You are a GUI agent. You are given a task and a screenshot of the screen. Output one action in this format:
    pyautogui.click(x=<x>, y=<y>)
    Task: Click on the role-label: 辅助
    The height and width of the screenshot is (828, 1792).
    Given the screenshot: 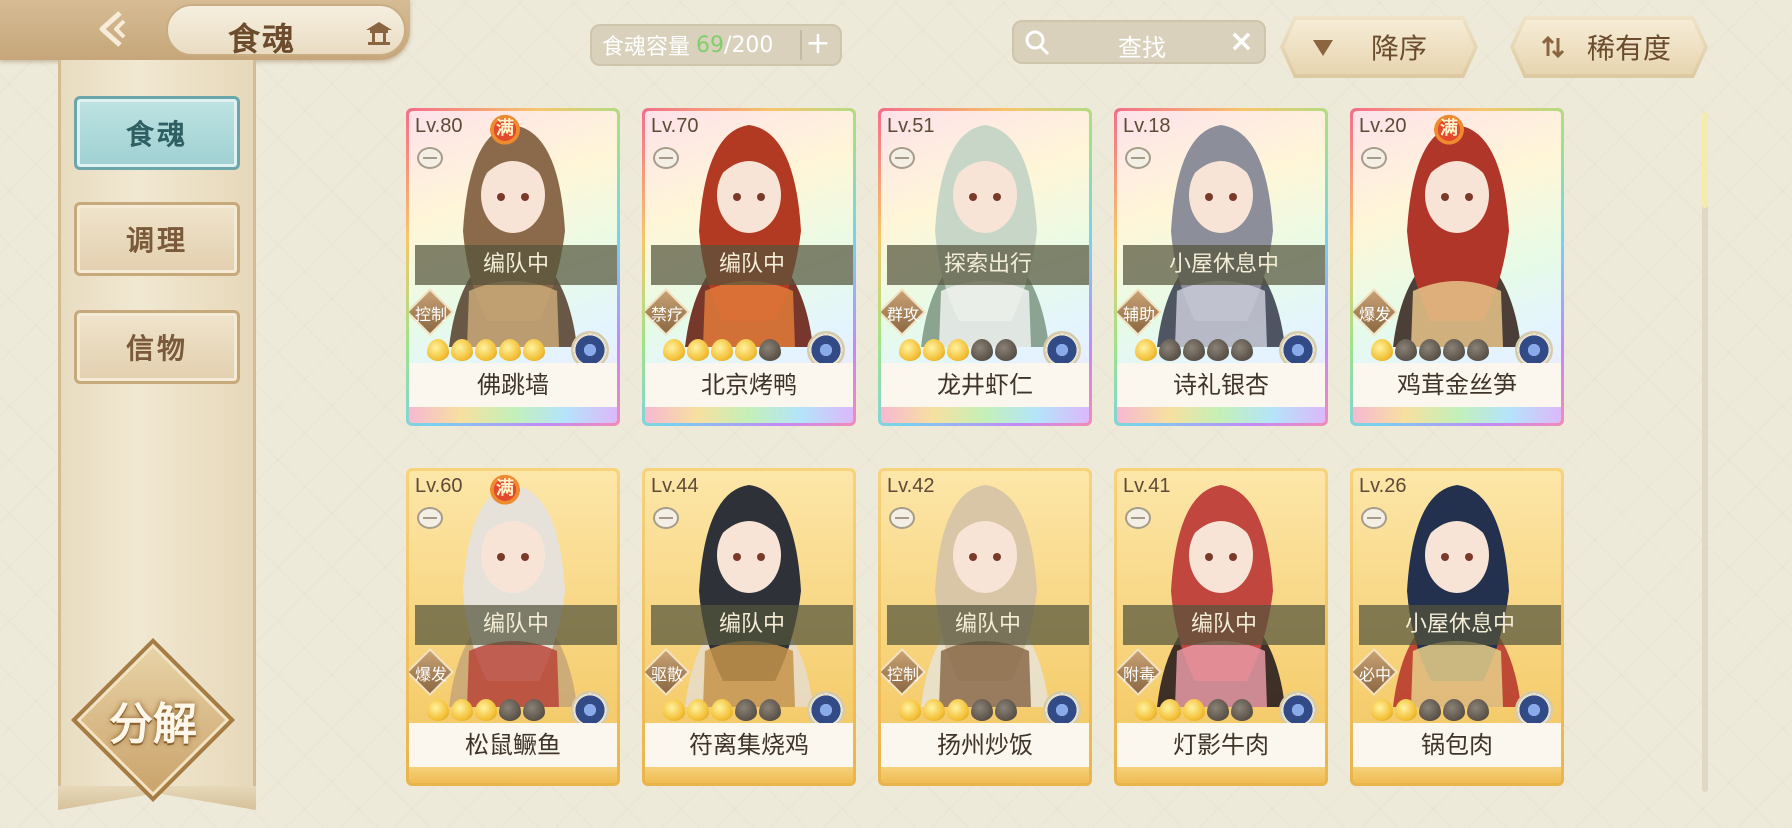 What is the action you would take?
    pyautogui.click(x=1138, y=314)
    